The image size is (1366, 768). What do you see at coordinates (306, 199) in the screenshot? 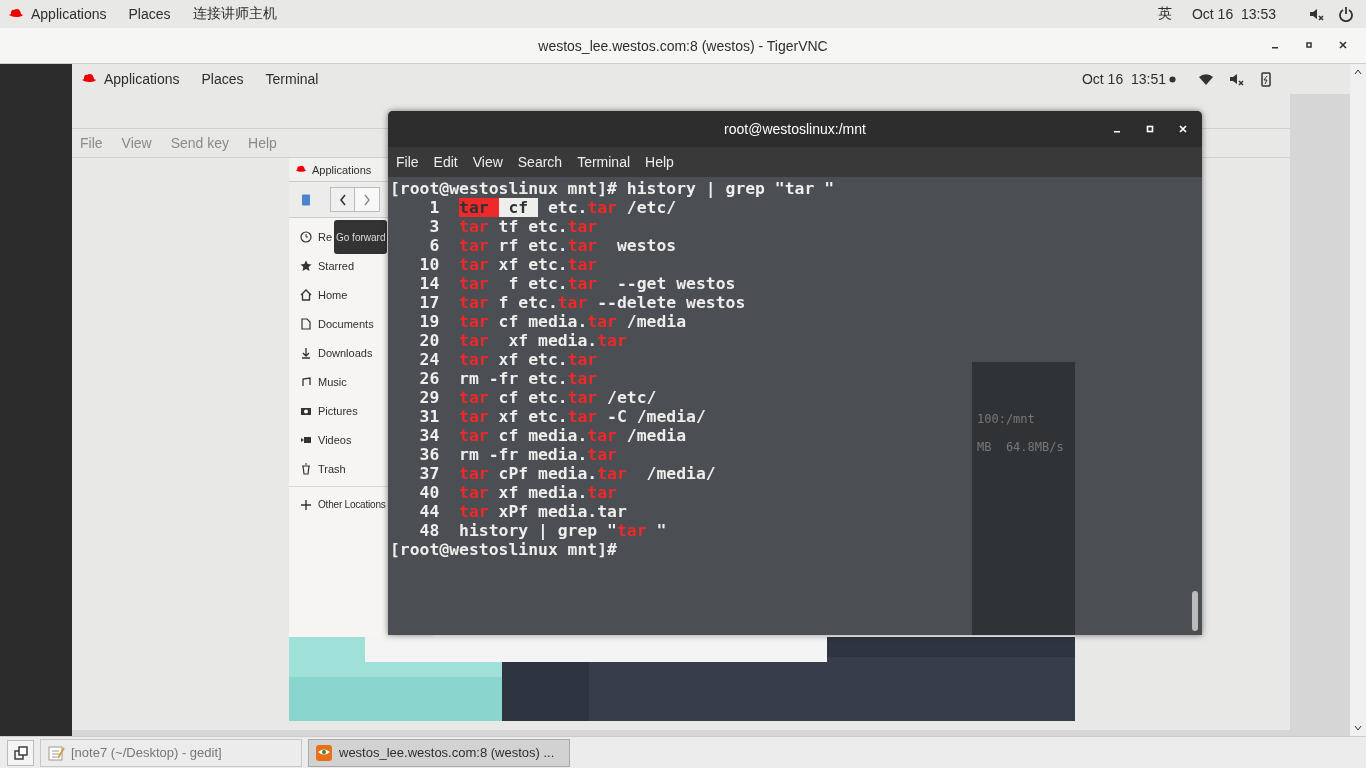
I see `file-icon` at bounding box center [306, 199].